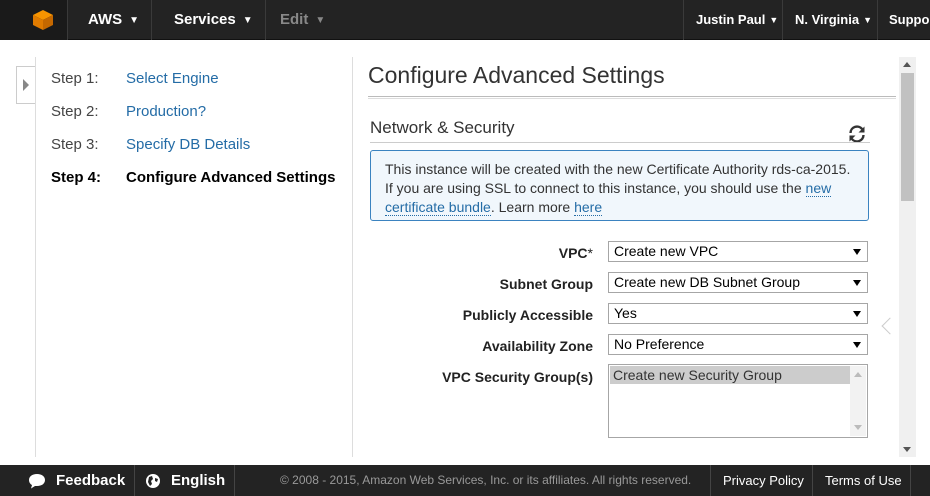  I want to click on user-menu-label: Justin Paul, so click(731, 19).